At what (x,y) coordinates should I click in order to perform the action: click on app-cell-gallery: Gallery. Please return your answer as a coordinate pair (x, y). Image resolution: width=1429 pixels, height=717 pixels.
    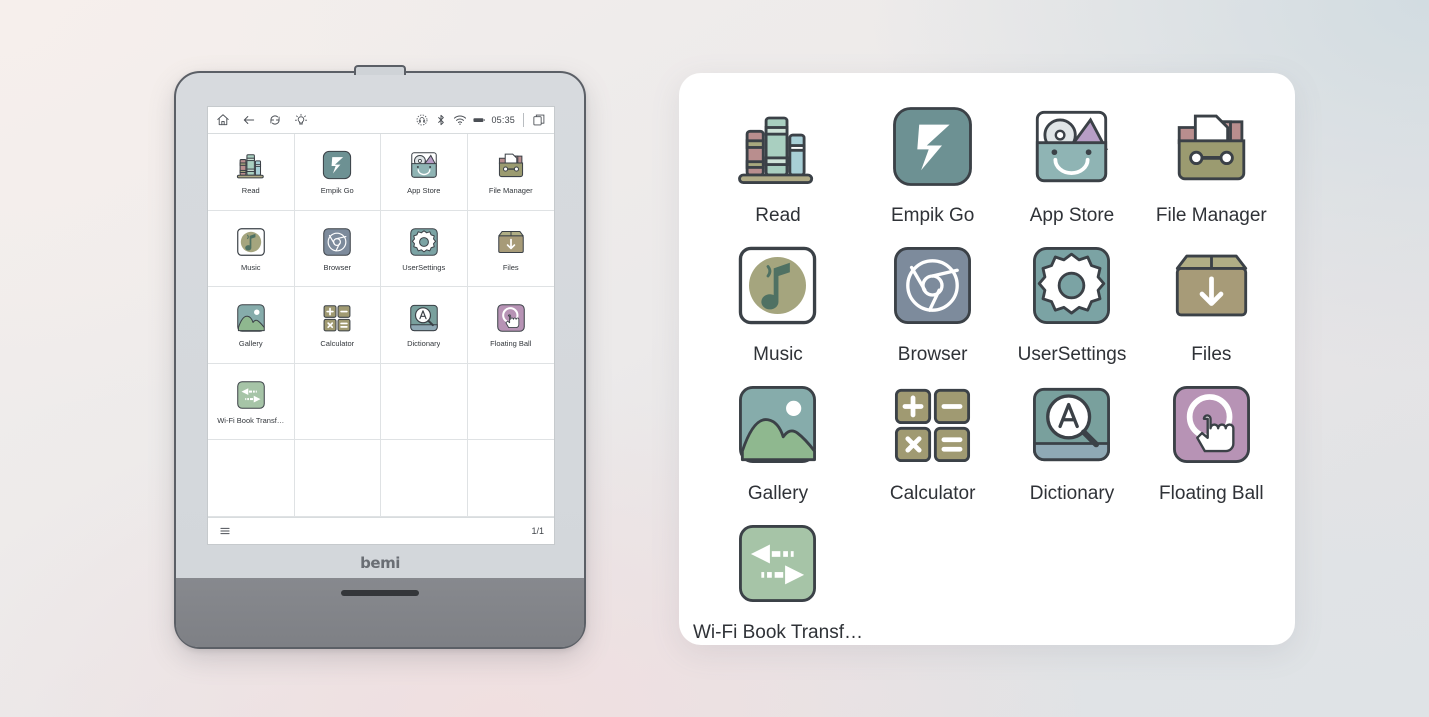
    Looking at the image, I should click on (251, 325).